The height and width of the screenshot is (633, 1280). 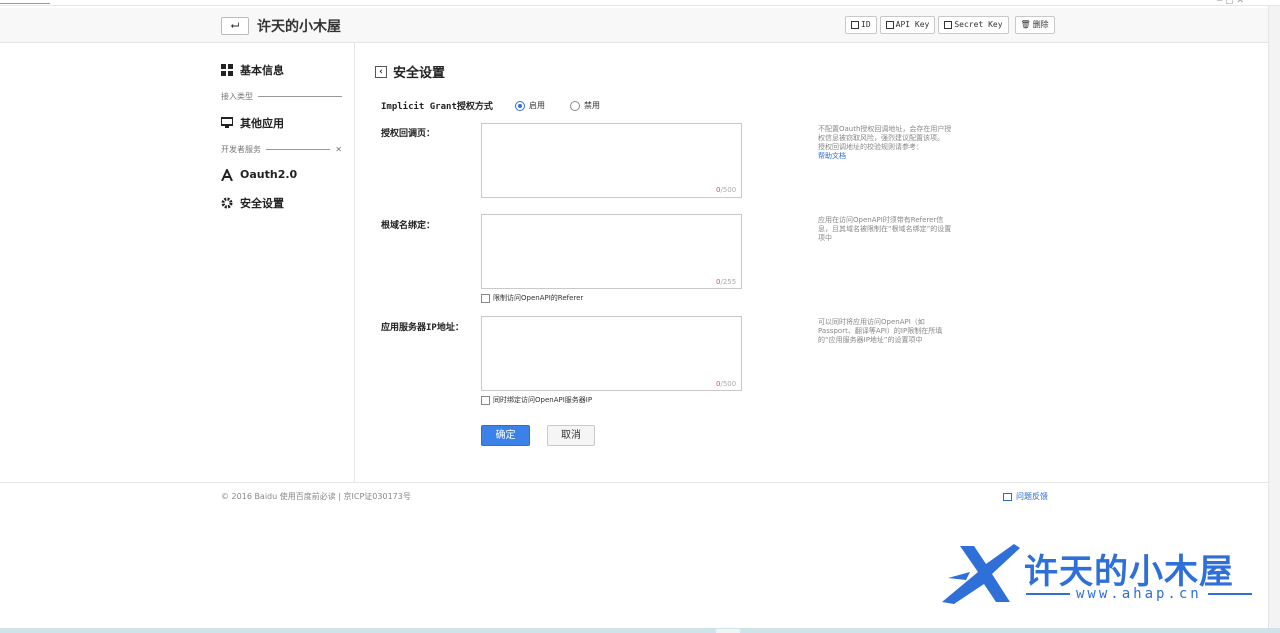 I want to click on radio-unchecked-icon, so click(x=575, y=105).